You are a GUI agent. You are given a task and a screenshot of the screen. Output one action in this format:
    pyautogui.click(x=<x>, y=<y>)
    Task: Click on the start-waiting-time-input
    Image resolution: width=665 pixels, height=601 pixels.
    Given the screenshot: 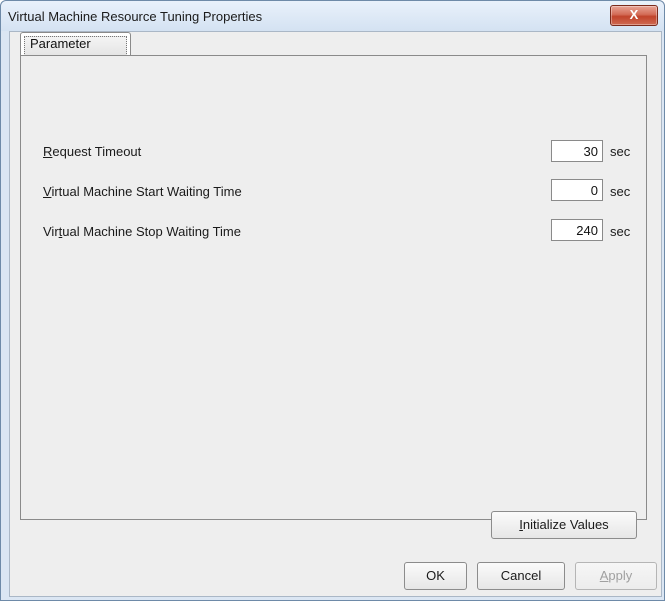 What is the action you would take?
    pyautogui.click(x=577, y=190)
    